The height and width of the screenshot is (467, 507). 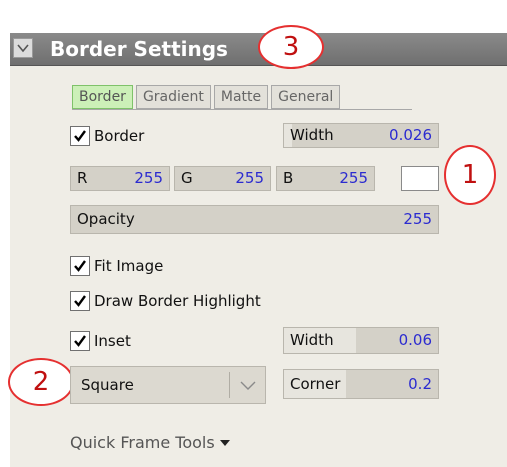 What do you see at coordinates (107, 385) in the screenshot?
I see `shape-dropdown-value: Square` at bounding box center [107, 385].